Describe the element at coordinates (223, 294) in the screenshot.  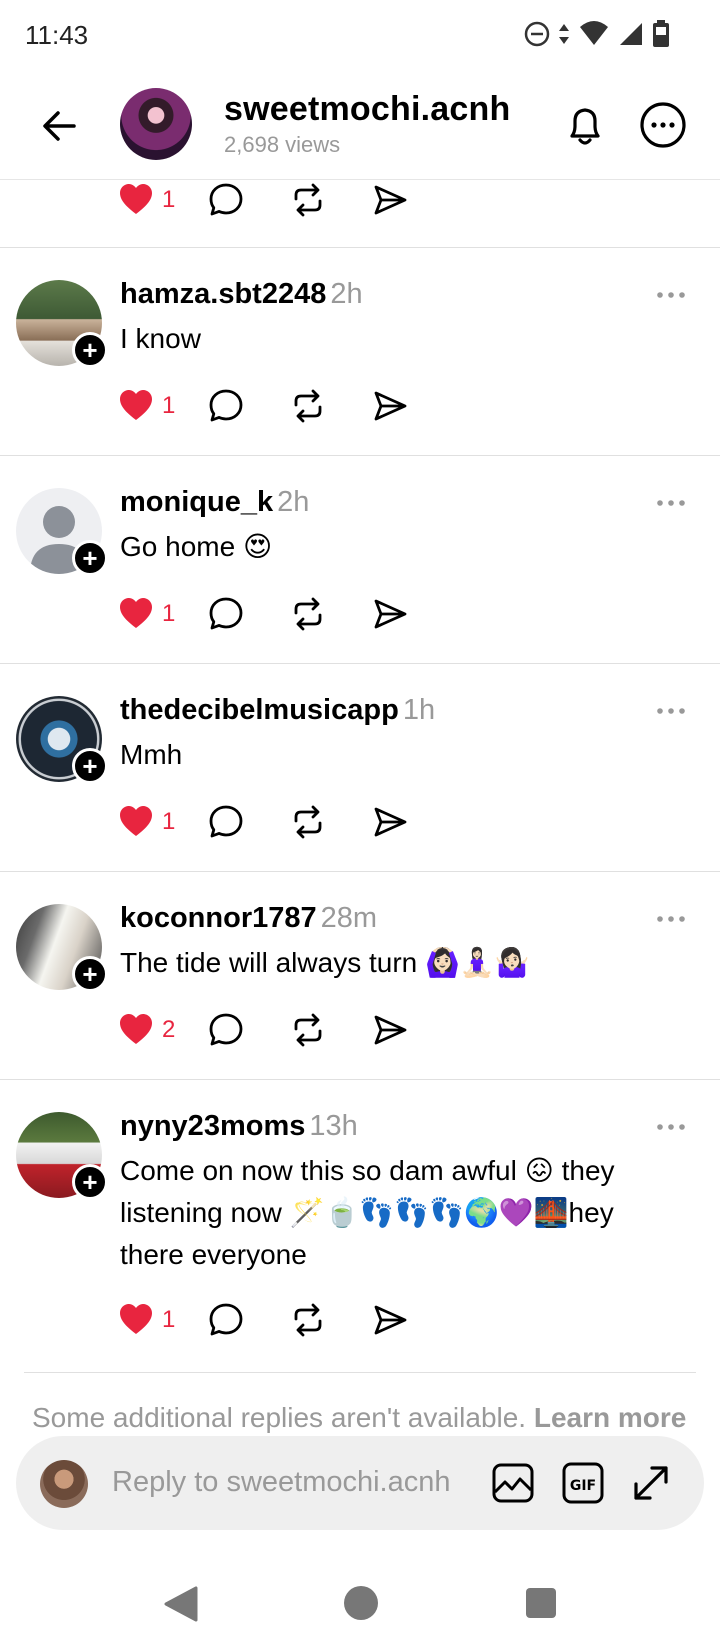
I see `username-text: hamza.sbt2248` at that location.